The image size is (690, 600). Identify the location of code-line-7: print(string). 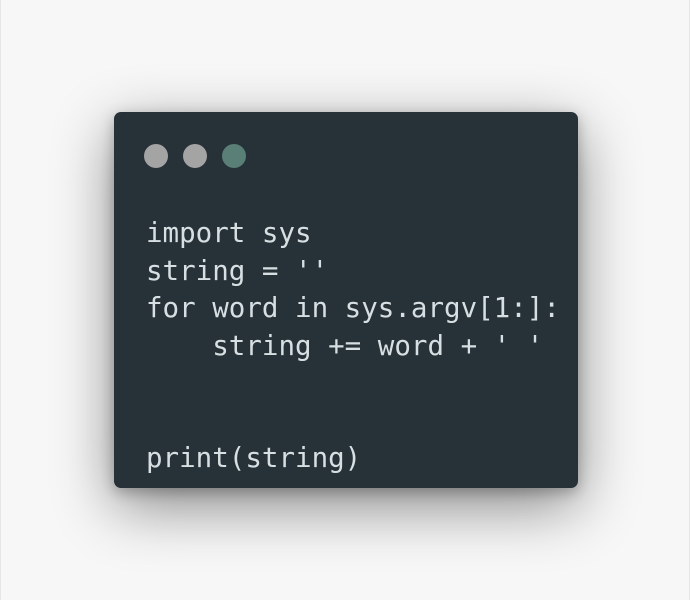
(254, 458).